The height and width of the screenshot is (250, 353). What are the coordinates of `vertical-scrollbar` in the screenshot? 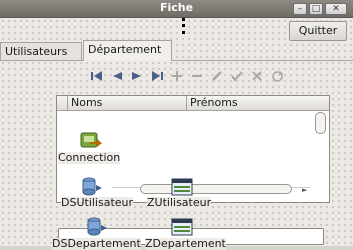 It's located at (320, 123).